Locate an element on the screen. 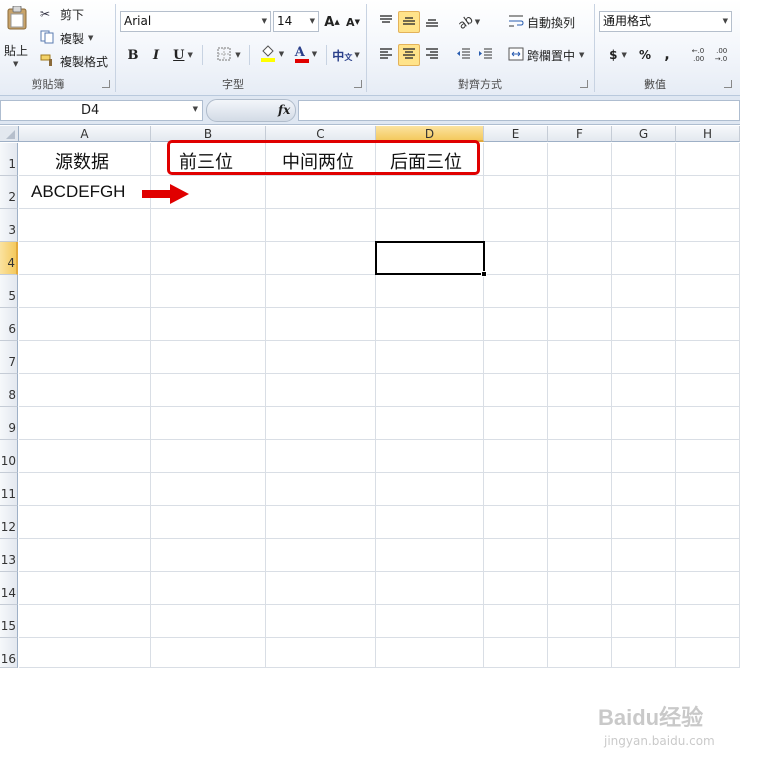  italic-button: I is located at coordinates (156, 55).